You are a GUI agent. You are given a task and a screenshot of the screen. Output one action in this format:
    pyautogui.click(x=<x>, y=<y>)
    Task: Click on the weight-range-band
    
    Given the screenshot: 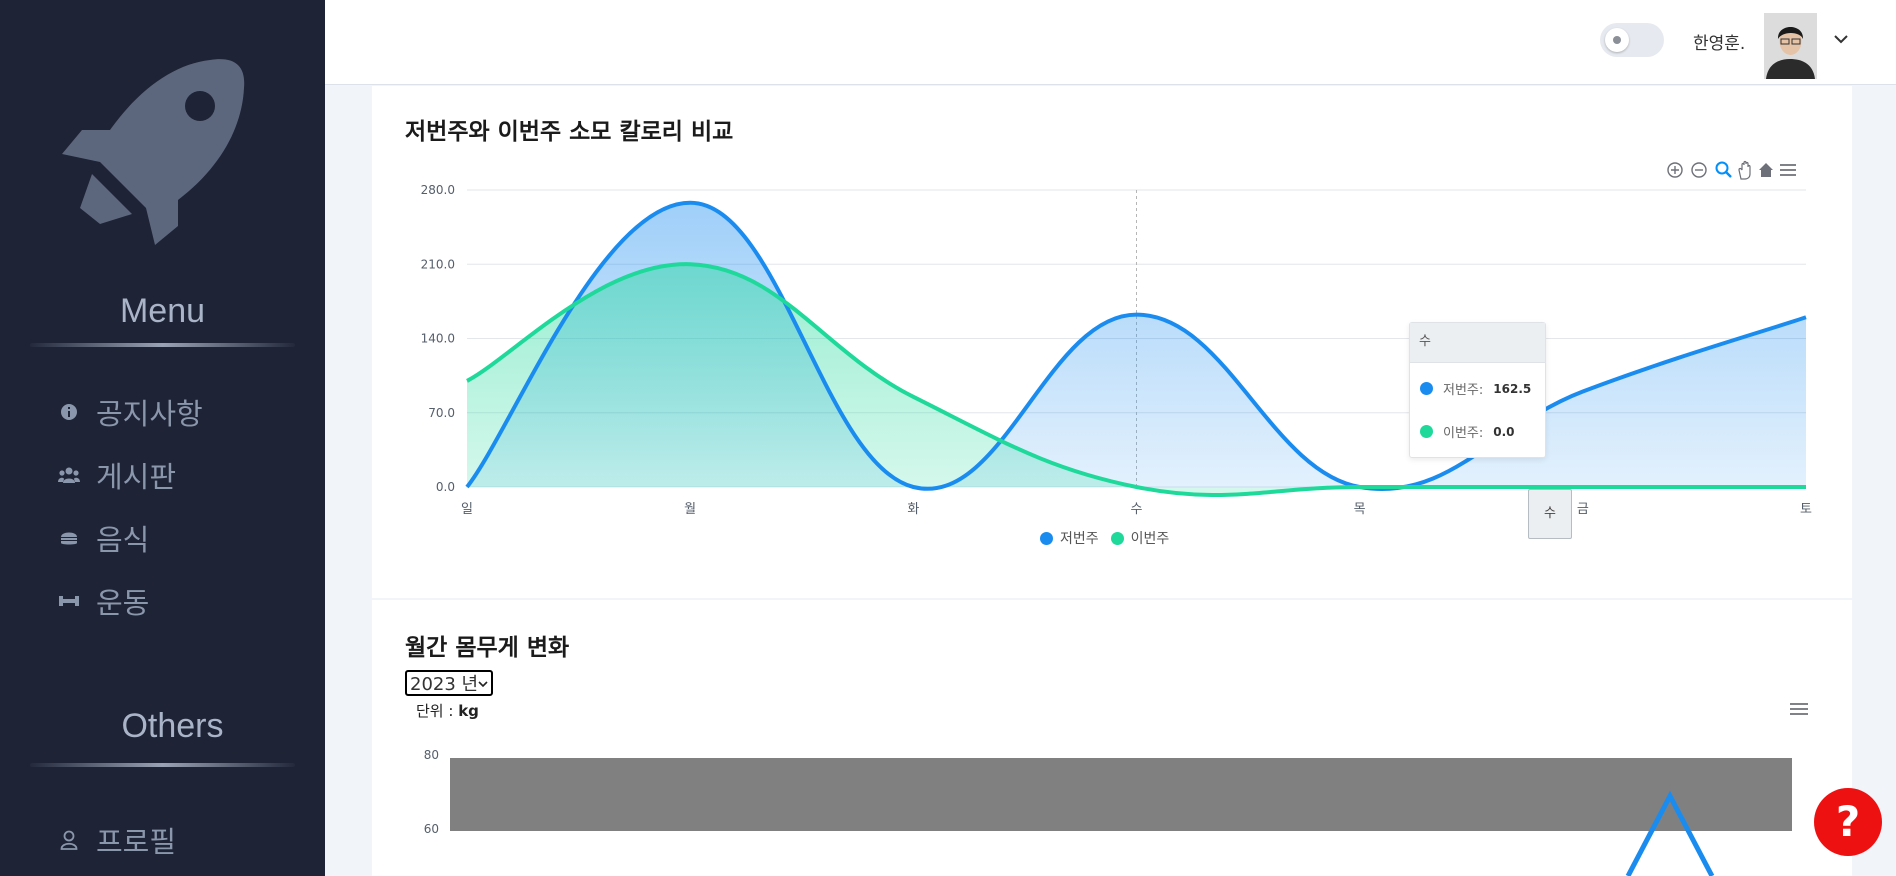 What is the action you would take?
    pyautogui.click(x=1121, y=794)
    